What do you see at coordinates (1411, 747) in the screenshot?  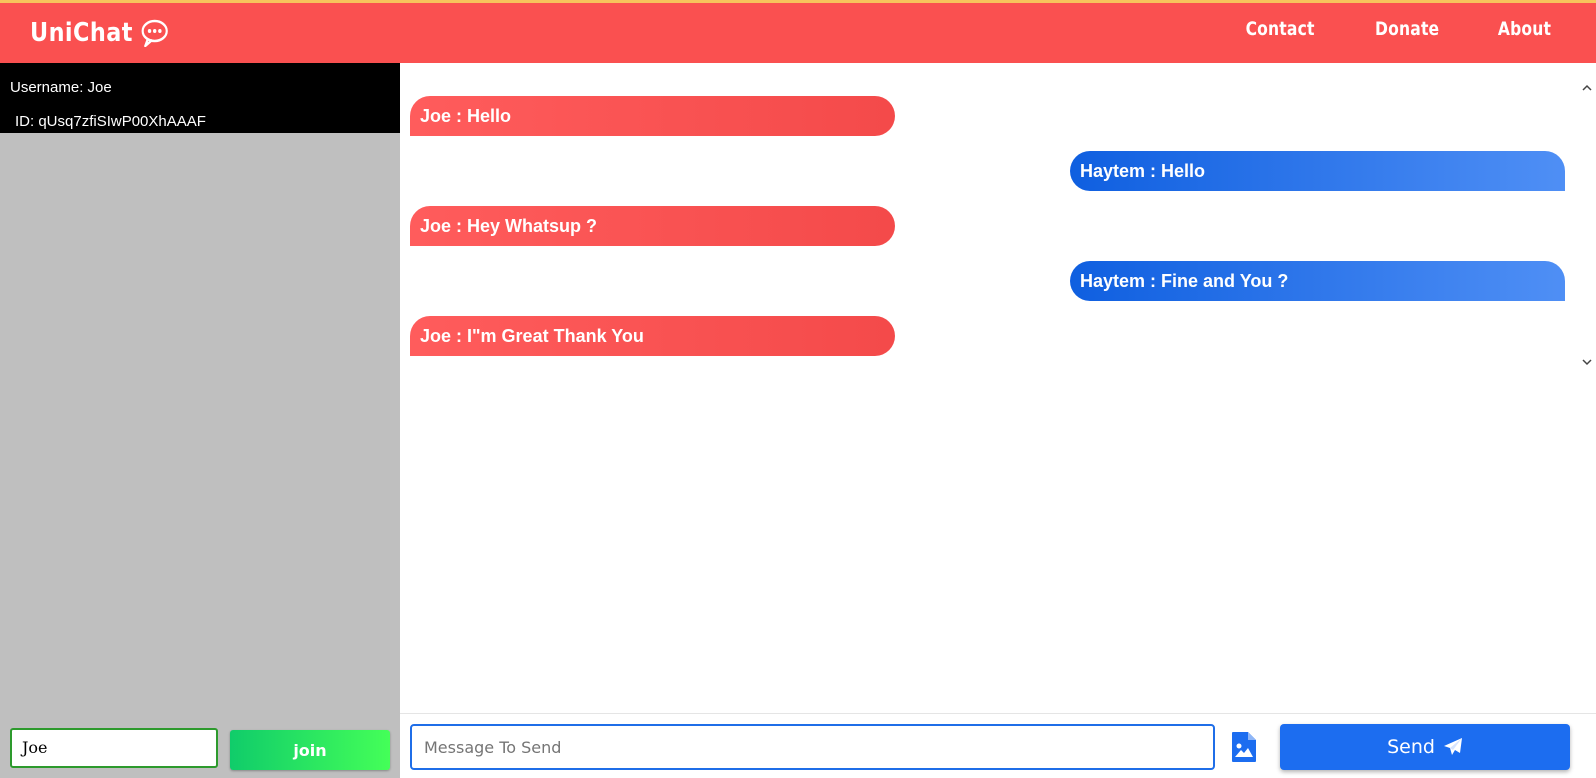 I see `send-button-label: Send` at bounding box center [1411, 747].